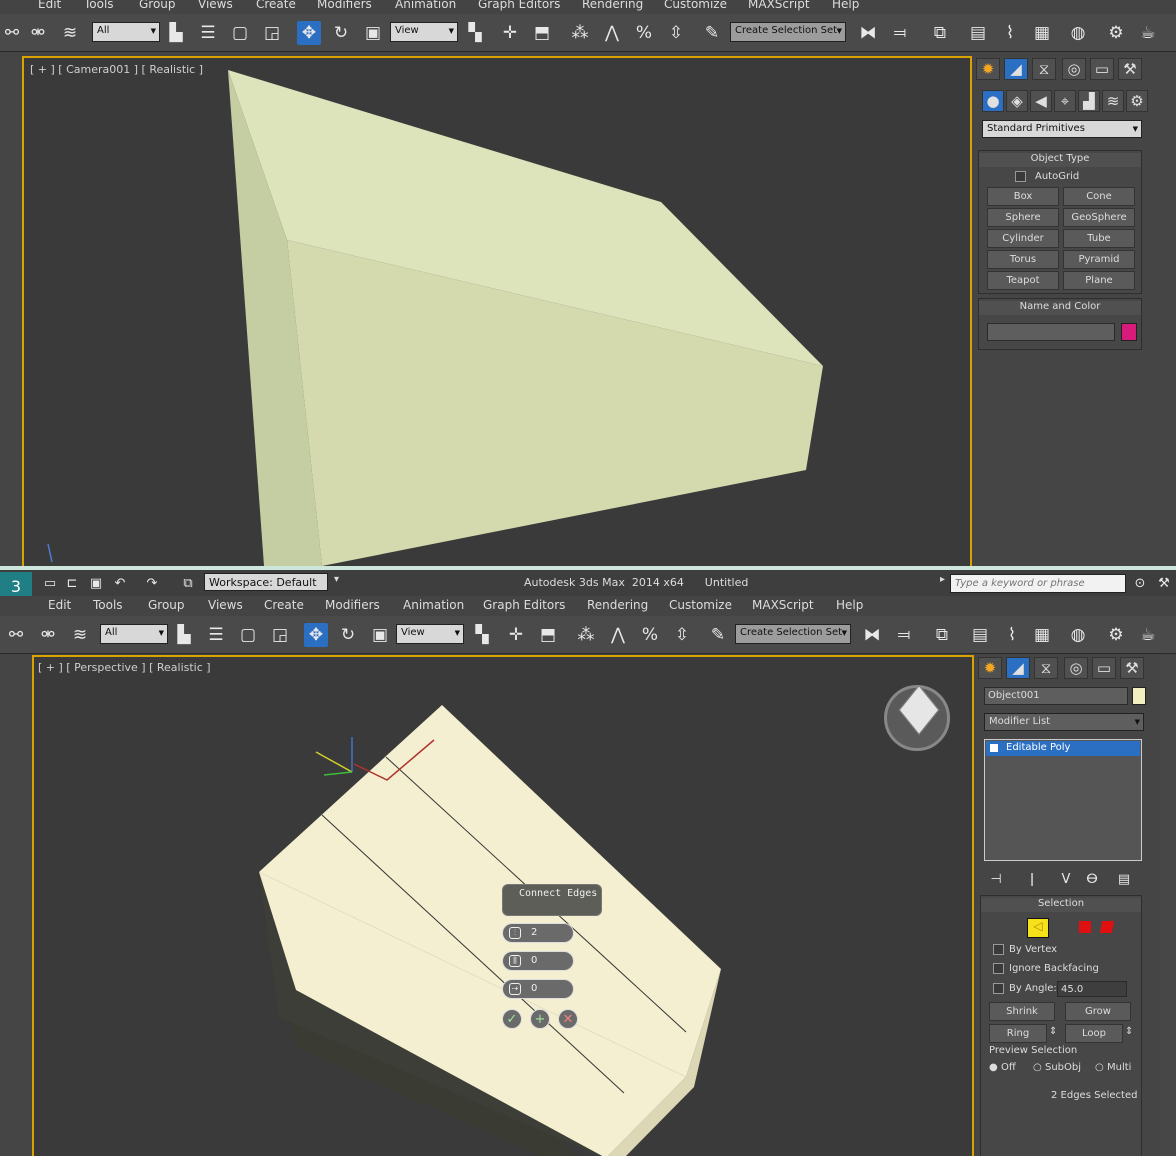 The width and height of the screenshot is (1176, 1156). What do you see at coordinates (1023, 259) in the screenshot?
I see `torus-button: Torus` at bounding box center [1023, 259].